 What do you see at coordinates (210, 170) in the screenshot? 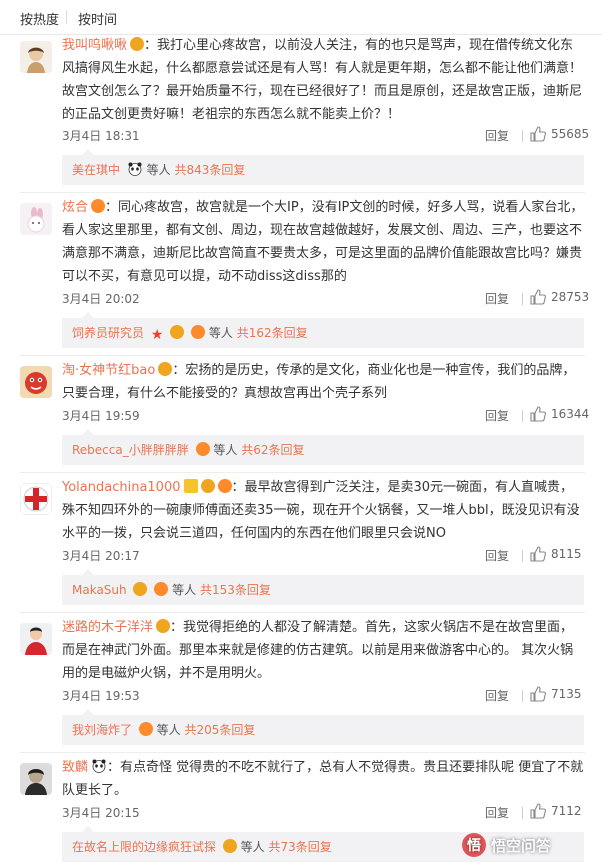
I see `replies-count-link: 共843条回复` at bounding box center [210, 170].